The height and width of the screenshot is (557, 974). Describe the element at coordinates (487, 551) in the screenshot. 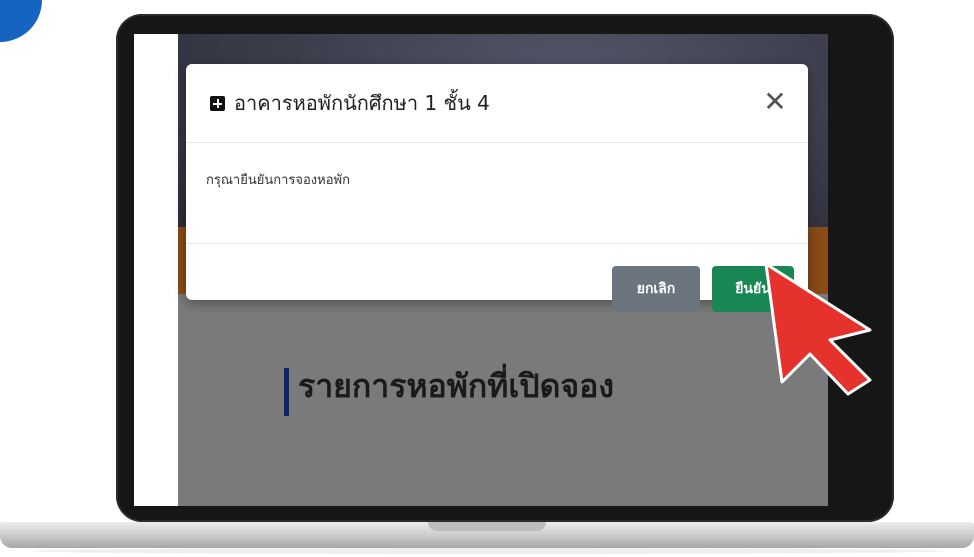

I see `laptop-shadow` at that location.